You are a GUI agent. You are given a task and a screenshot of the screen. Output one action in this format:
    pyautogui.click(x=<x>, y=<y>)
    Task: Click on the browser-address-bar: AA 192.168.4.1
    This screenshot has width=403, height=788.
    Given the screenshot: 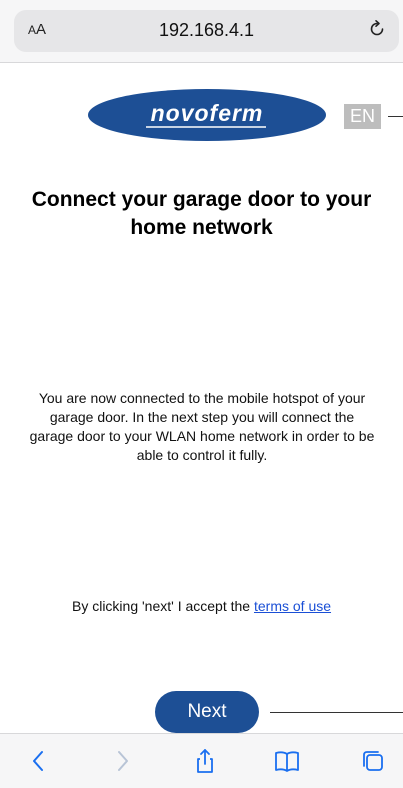 What is the action you would take?
    pyautogui.click(x=201, y=31)
    